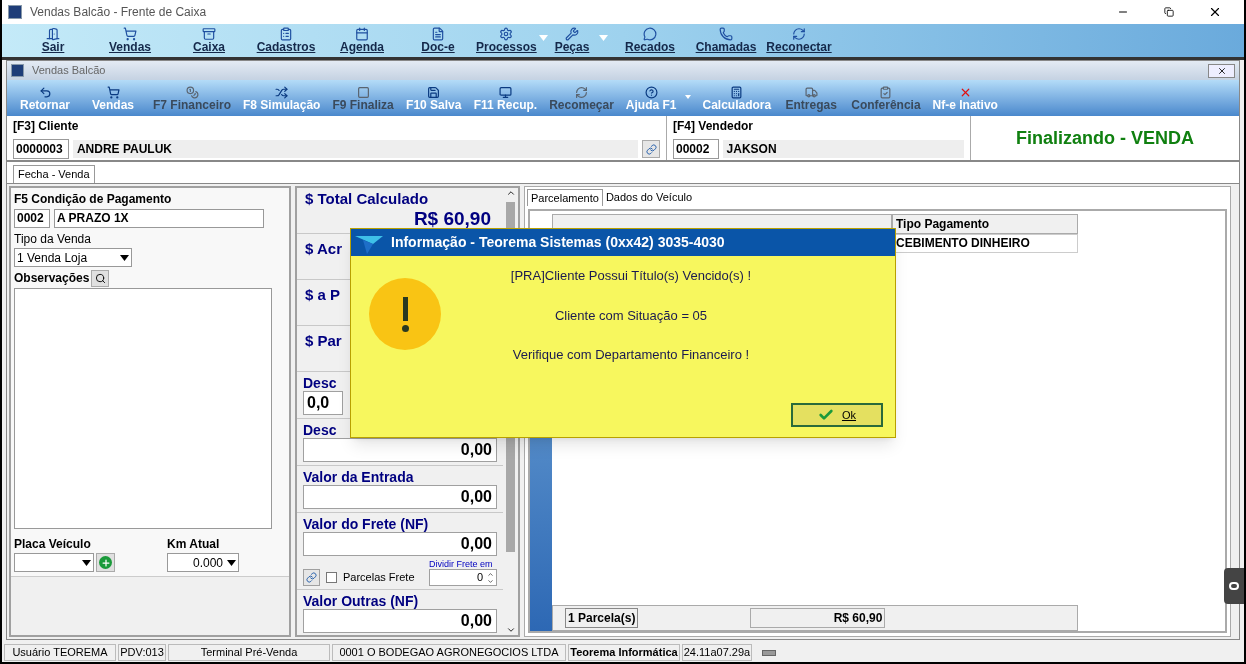  Describe the element at coordinates (53, 544) in the screenshot. I see `plate-label: Placa Veículo` at that location.